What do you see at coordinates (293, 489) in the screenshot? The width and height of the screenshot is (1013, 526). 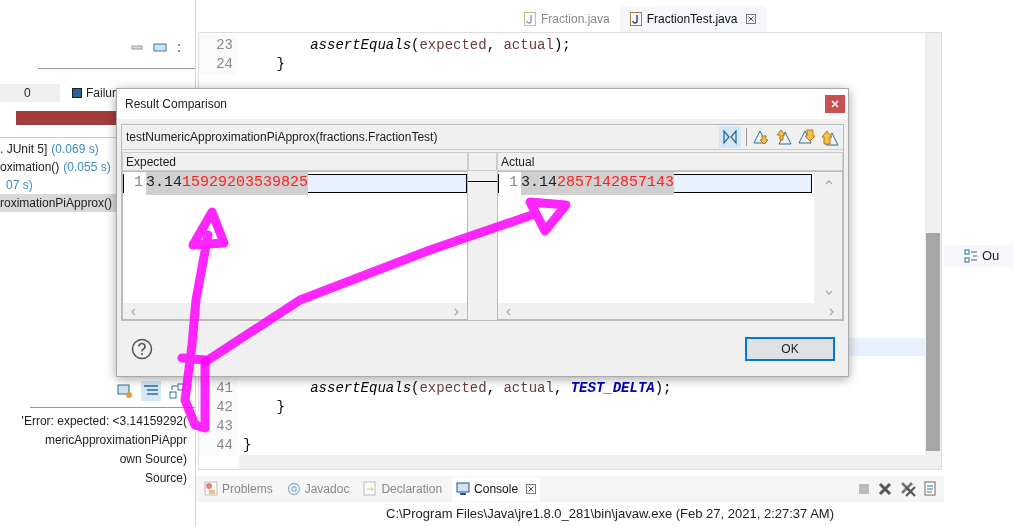 I see `at-sign-icon` at bounding box center [293, 489].